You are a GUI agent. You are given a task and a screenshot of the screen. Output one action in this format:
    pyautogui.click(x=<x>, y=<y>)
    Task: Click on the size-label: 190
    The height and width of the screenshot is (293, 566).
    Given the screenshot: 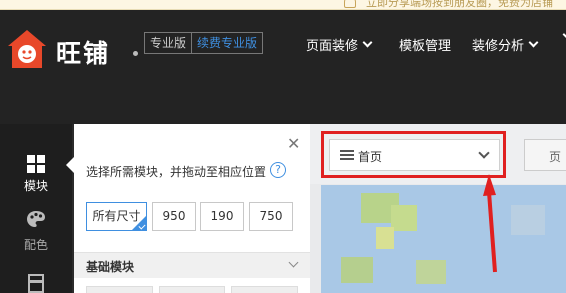 What is the action you would take?
    pyautogui.click(x=222, y=216)
    